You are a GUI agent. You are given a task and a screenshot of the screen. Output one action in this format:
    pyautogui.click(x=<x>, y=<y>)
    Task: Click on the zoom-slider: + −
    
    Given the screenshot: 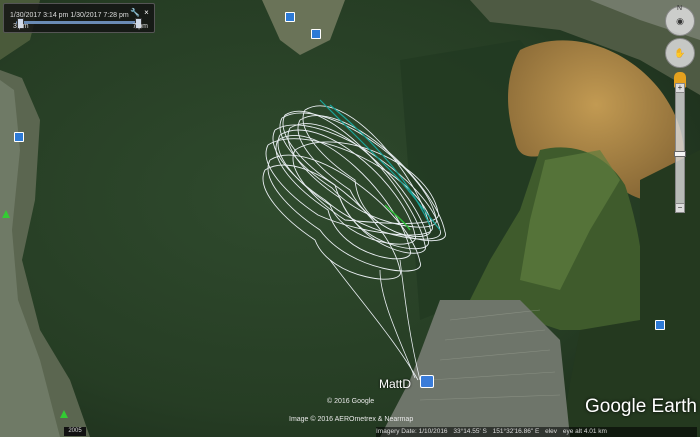 What is the action you would take?
    pyautogui.click(x=680, y=148)
    